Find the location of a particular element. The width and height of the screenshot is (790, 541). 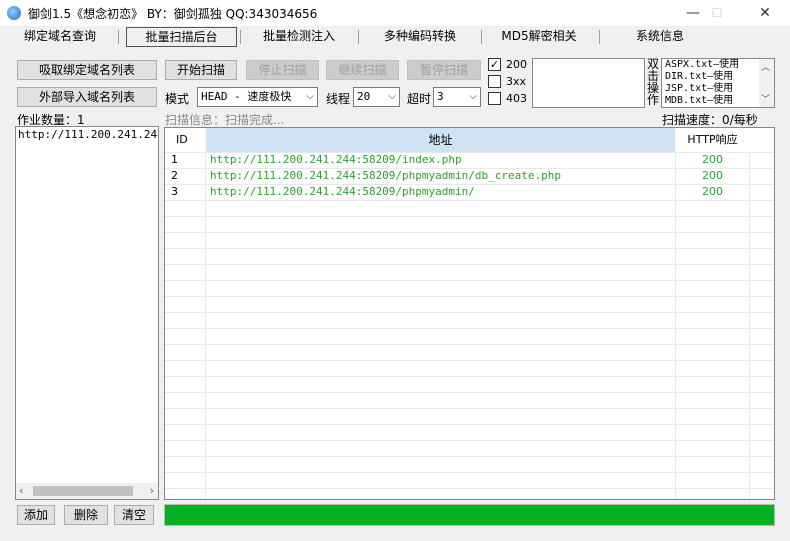

mode-value: HEAD - 速度极快 is located at coordinates (246, 96).